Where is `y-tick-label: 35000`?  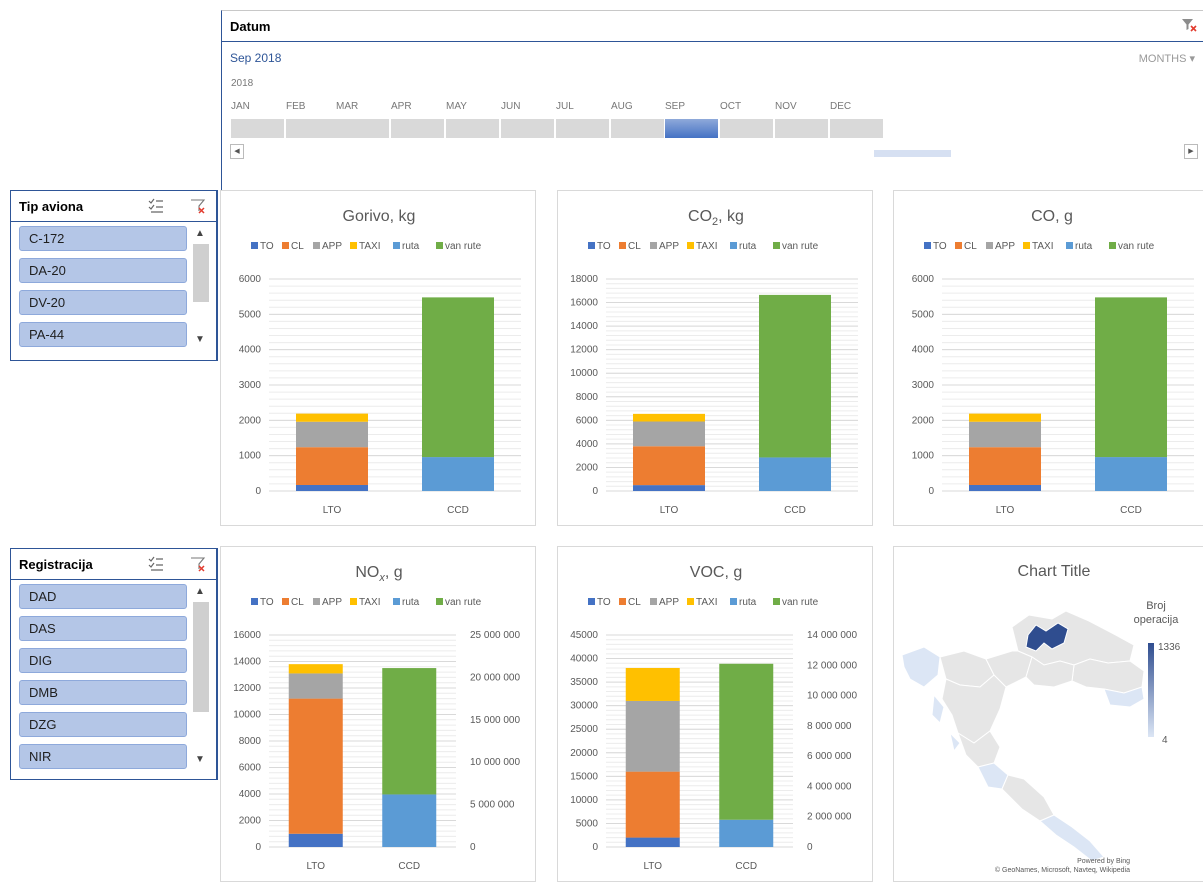
y-tick-label: 35000 is located at coordinates (584, 682).